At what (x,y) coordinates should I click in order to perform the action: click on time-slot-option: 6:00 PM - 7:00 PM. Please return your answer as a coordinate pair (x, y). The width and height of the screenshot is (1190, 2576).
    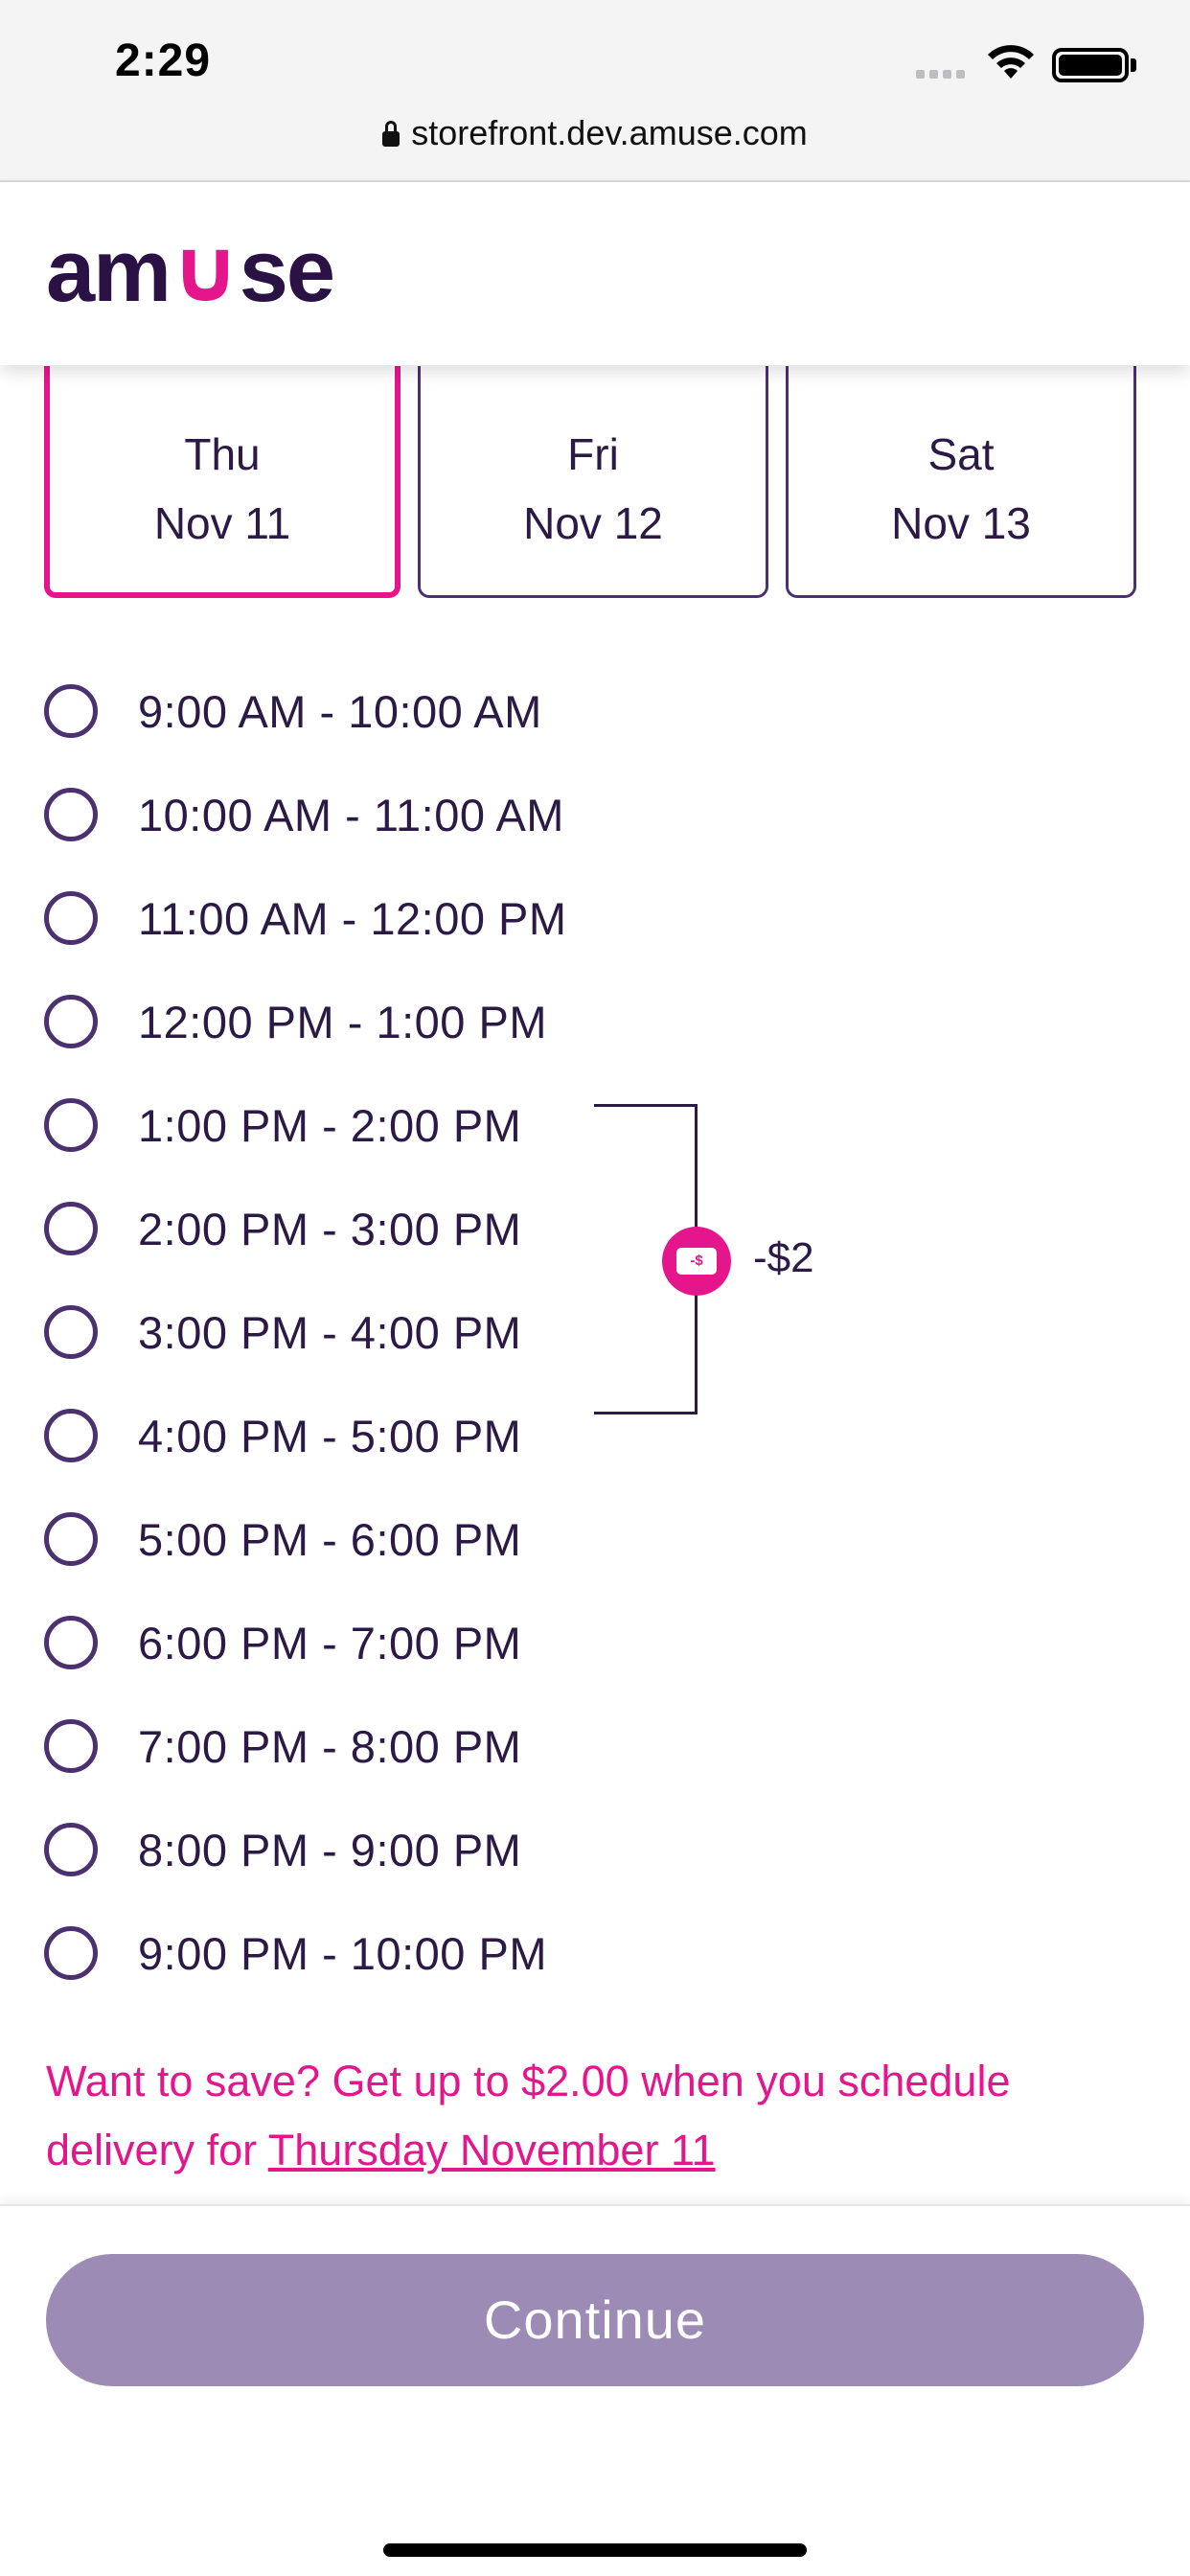
    Looking at the image, I should click on (380, 1642).